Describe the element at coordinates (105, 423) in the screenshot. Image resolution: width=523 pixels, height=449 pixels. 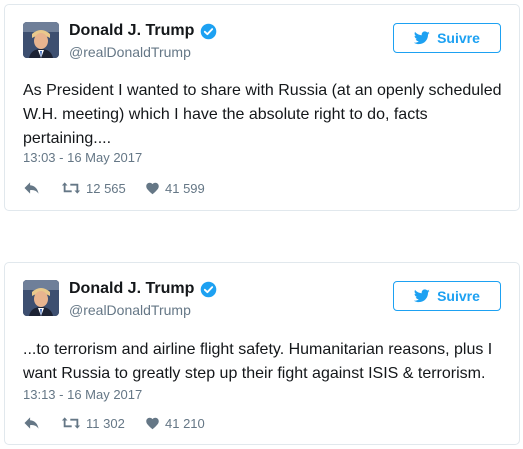
I see `retweet-count: 11 302` at that location.